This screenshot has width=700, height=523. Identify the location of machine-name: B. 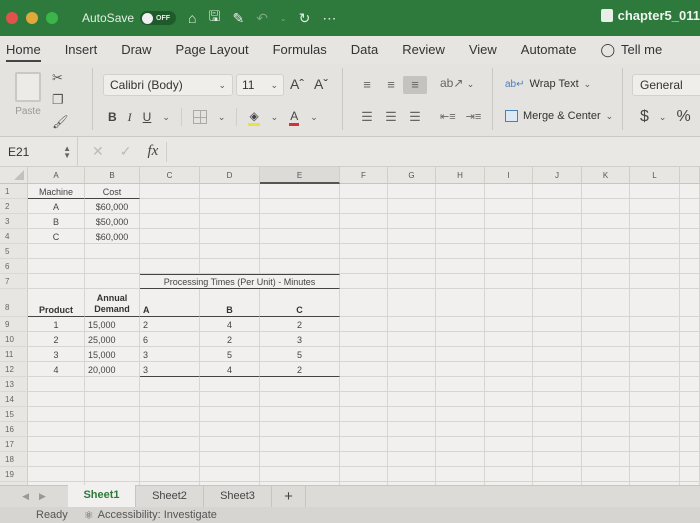
(56, 221).